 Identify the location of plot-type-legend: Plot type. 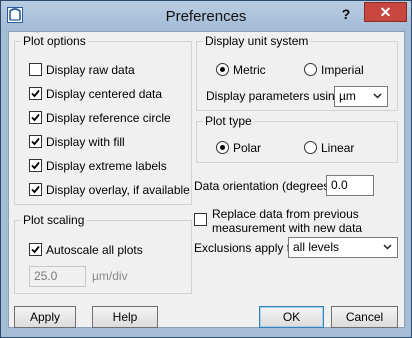
(228, 121).